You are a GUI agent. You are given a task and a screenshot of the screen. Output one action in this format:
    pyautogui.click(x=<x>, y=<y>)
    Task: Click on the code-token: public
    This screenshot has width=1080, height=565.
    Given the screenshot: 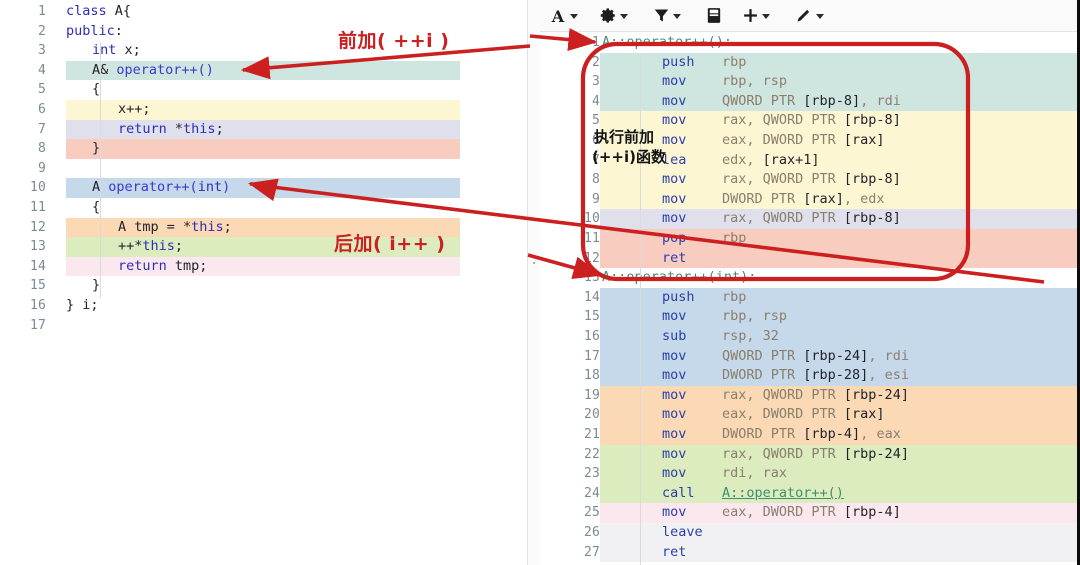 What is the action you would take?
    pyautogui.click(x=90, y=30)
    